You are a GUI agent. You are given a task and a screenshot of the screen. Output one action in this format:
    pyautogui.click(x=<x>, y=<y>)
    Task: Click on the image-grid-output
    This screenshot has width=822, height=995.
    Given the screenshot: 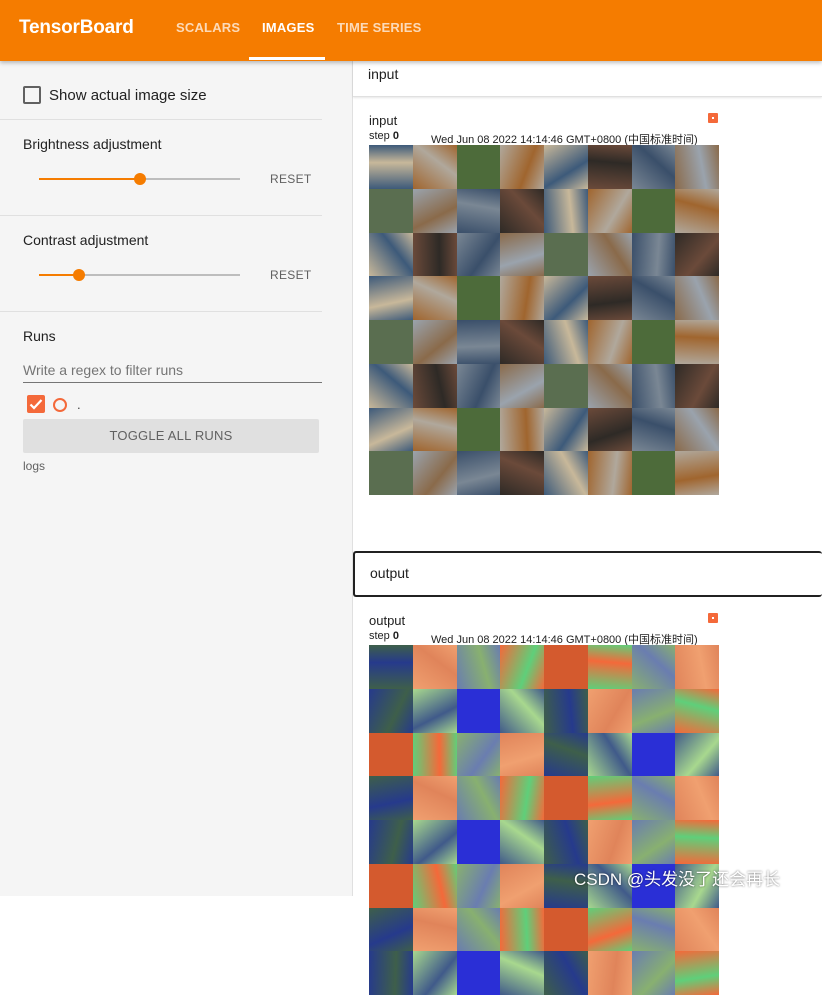 What is the action you would take?
    pyautogui.click(x=544, y=820)
    